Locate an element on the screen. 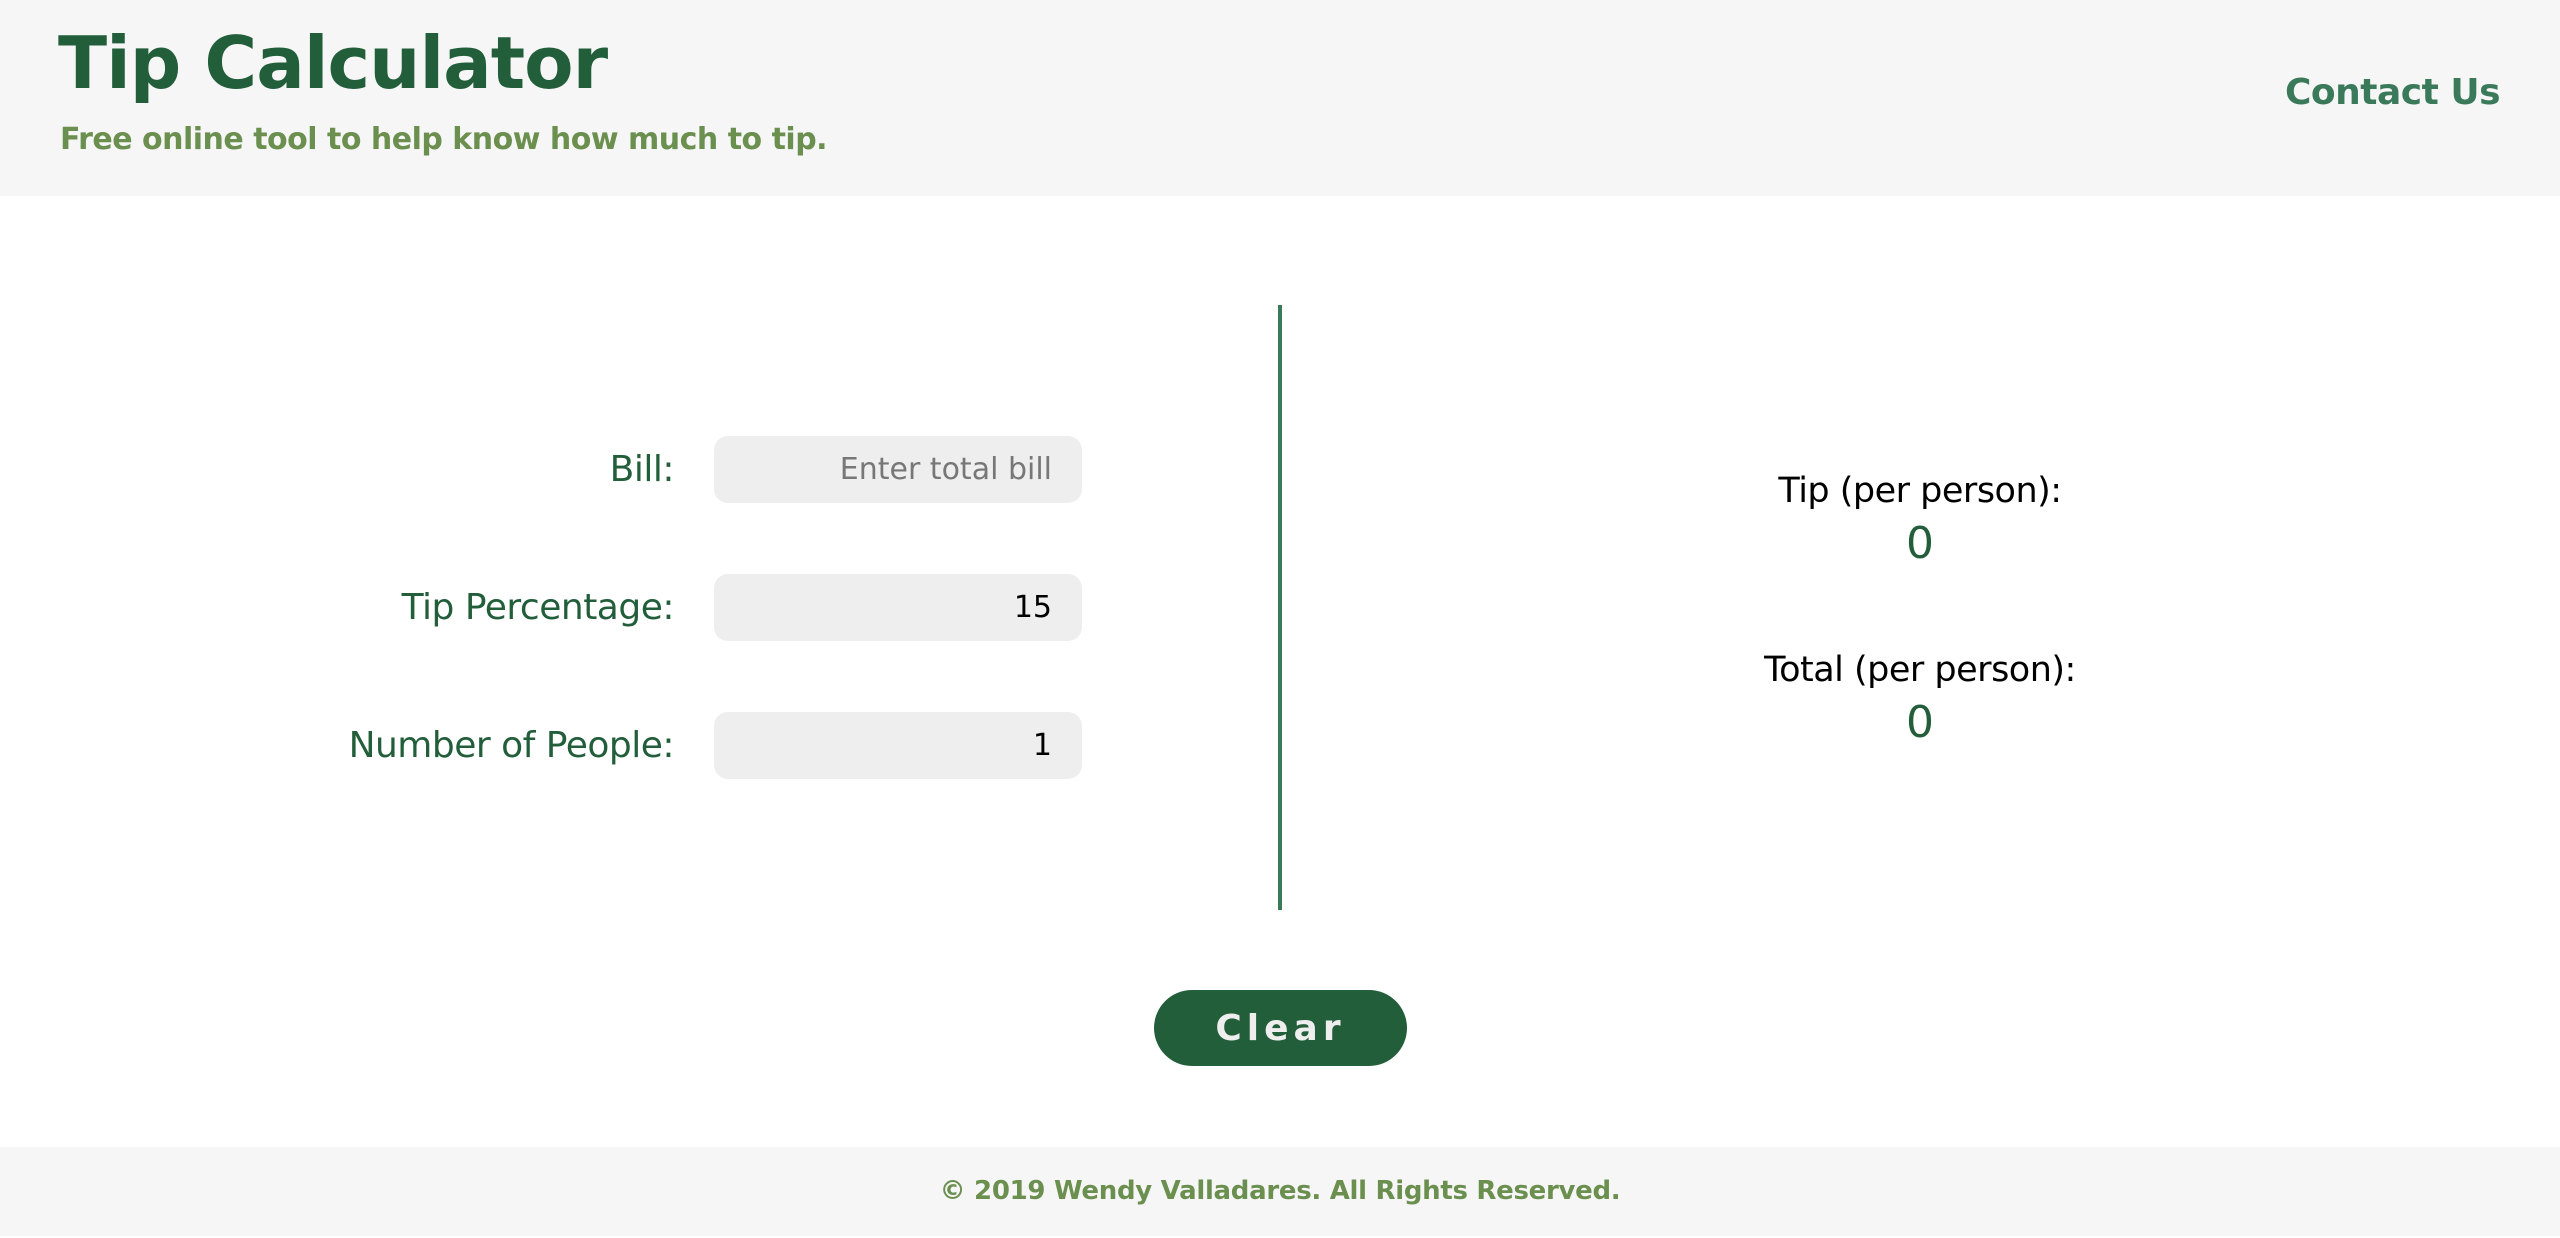 This screenshot has width=2560, height=1238. total-result: Total (per person): 0 is located at coordinates (1920, 698).